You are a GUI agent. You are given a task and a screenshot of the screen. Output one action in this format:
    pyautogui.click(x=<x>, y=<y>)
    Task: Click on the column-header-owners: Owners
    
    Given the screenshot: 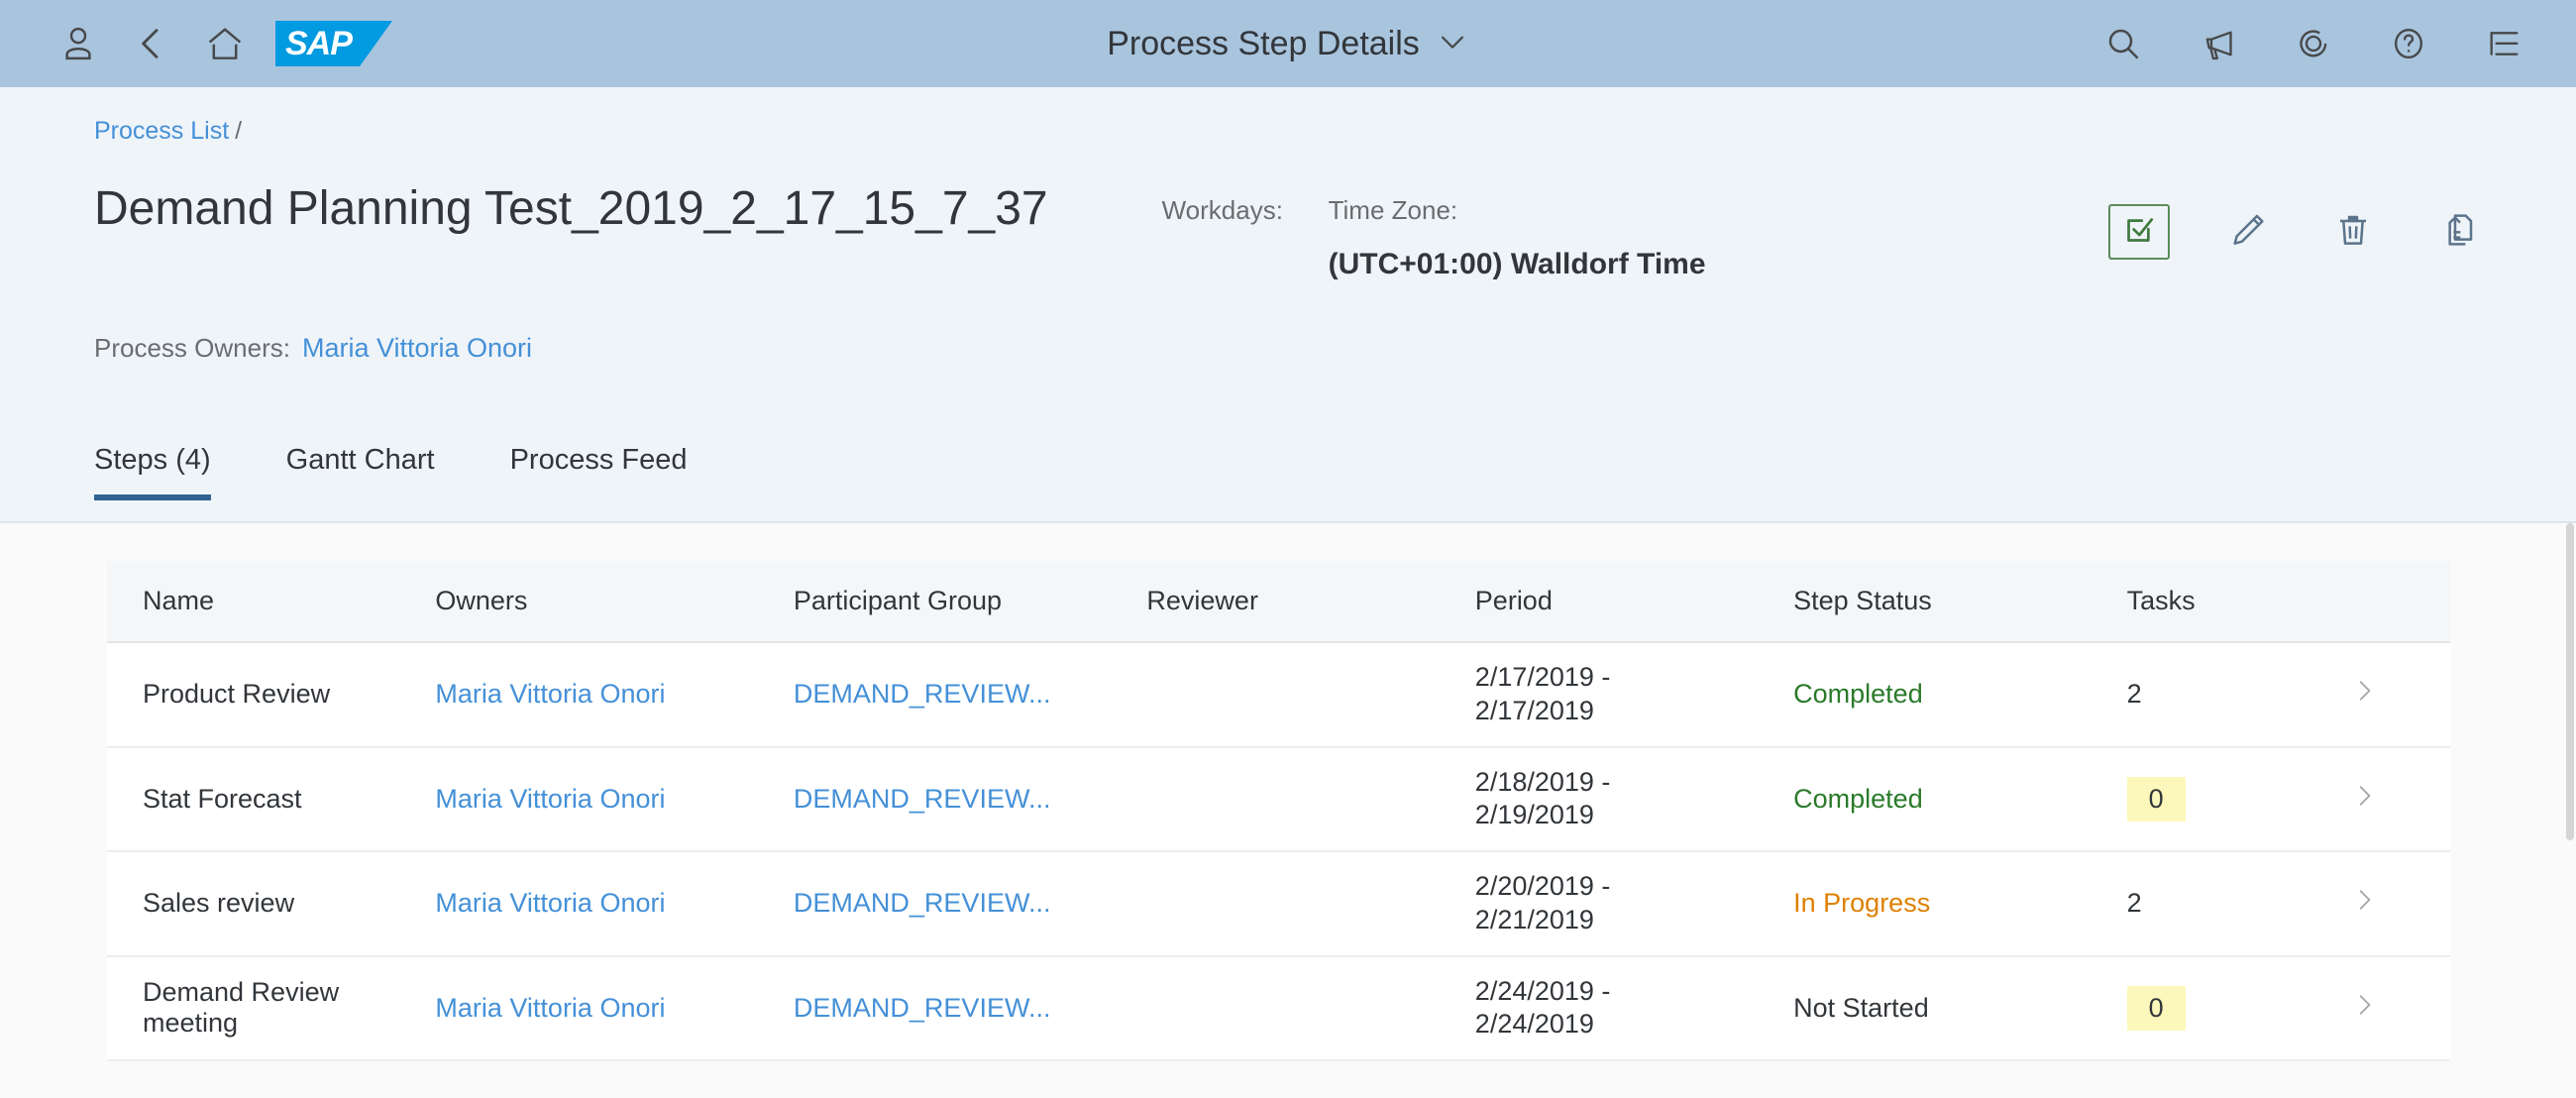 What is the action you would take?
    pyautogui.click(x=614, y=602)
    